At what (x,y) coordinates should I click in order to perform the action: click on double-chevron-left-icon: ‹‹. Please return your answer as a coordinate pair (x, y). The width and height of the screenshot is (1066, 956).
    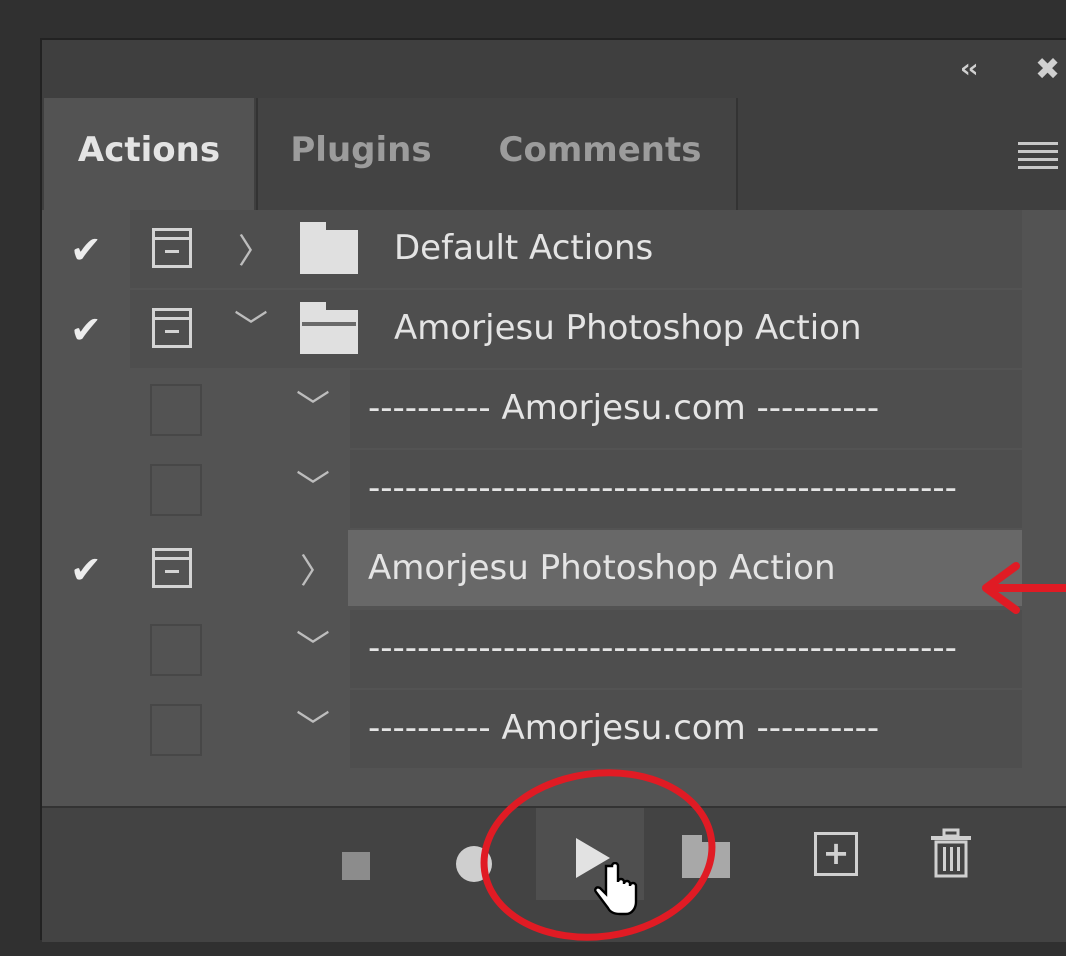
    Looking at the image, I should click on (969, 69).